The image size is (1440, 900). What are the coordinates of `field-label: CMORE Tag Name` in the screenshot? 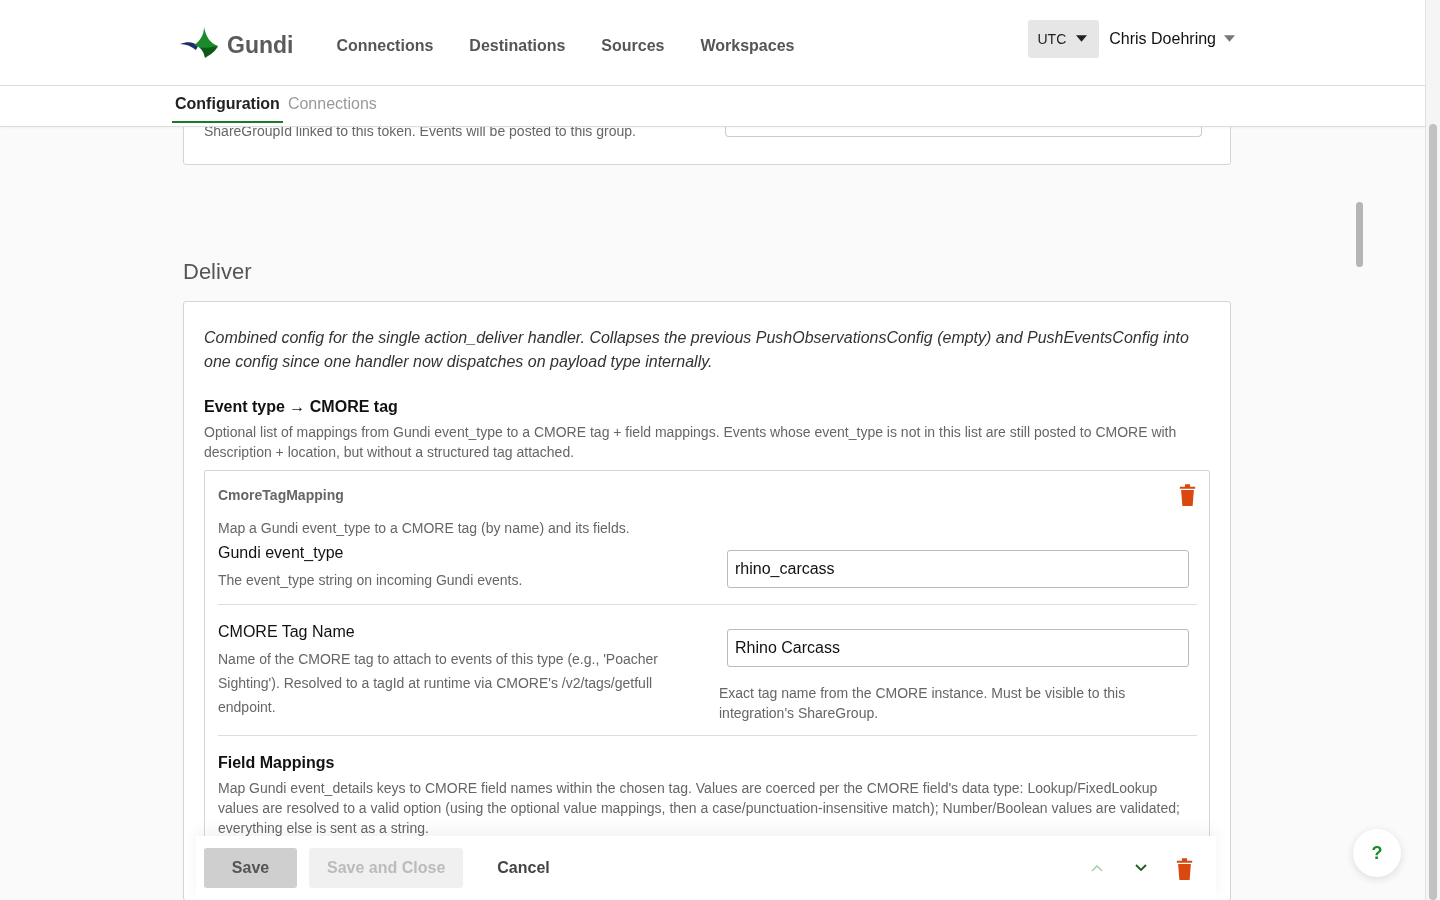 It's located at (287, 632).